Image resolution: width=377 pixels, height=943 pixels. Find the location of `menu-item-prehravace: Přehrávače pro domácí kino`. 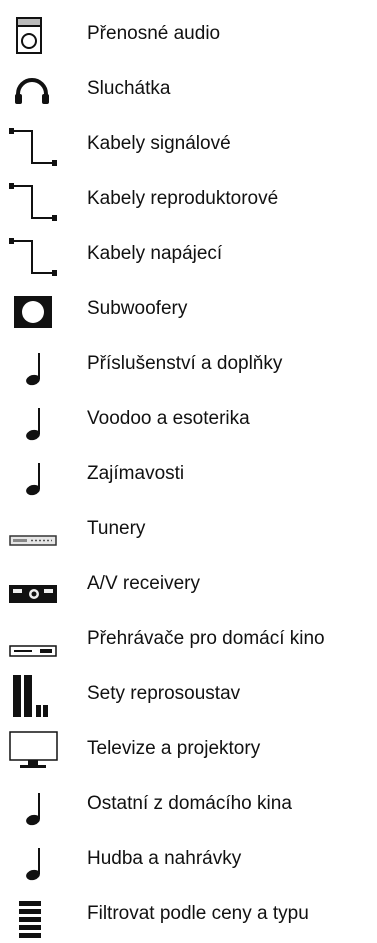

menu-item-prehravace: Přehrávače pro domácí kino is located at coordinates (188, 638).